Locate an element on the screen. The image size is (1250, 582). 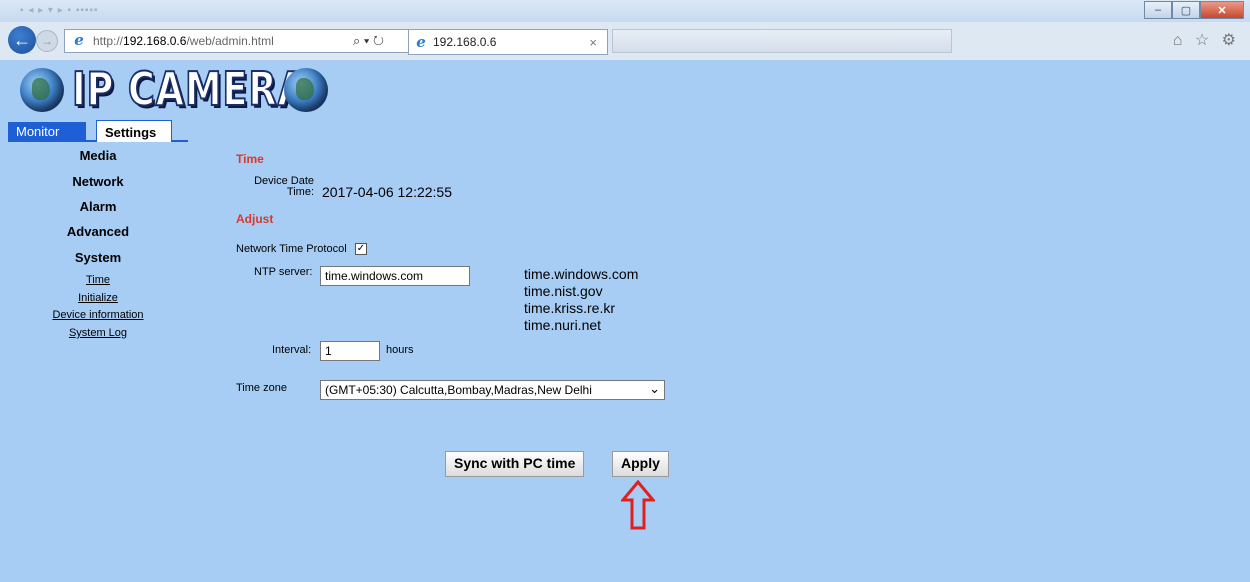
forward-button: → is located at coordinates (47, 41).